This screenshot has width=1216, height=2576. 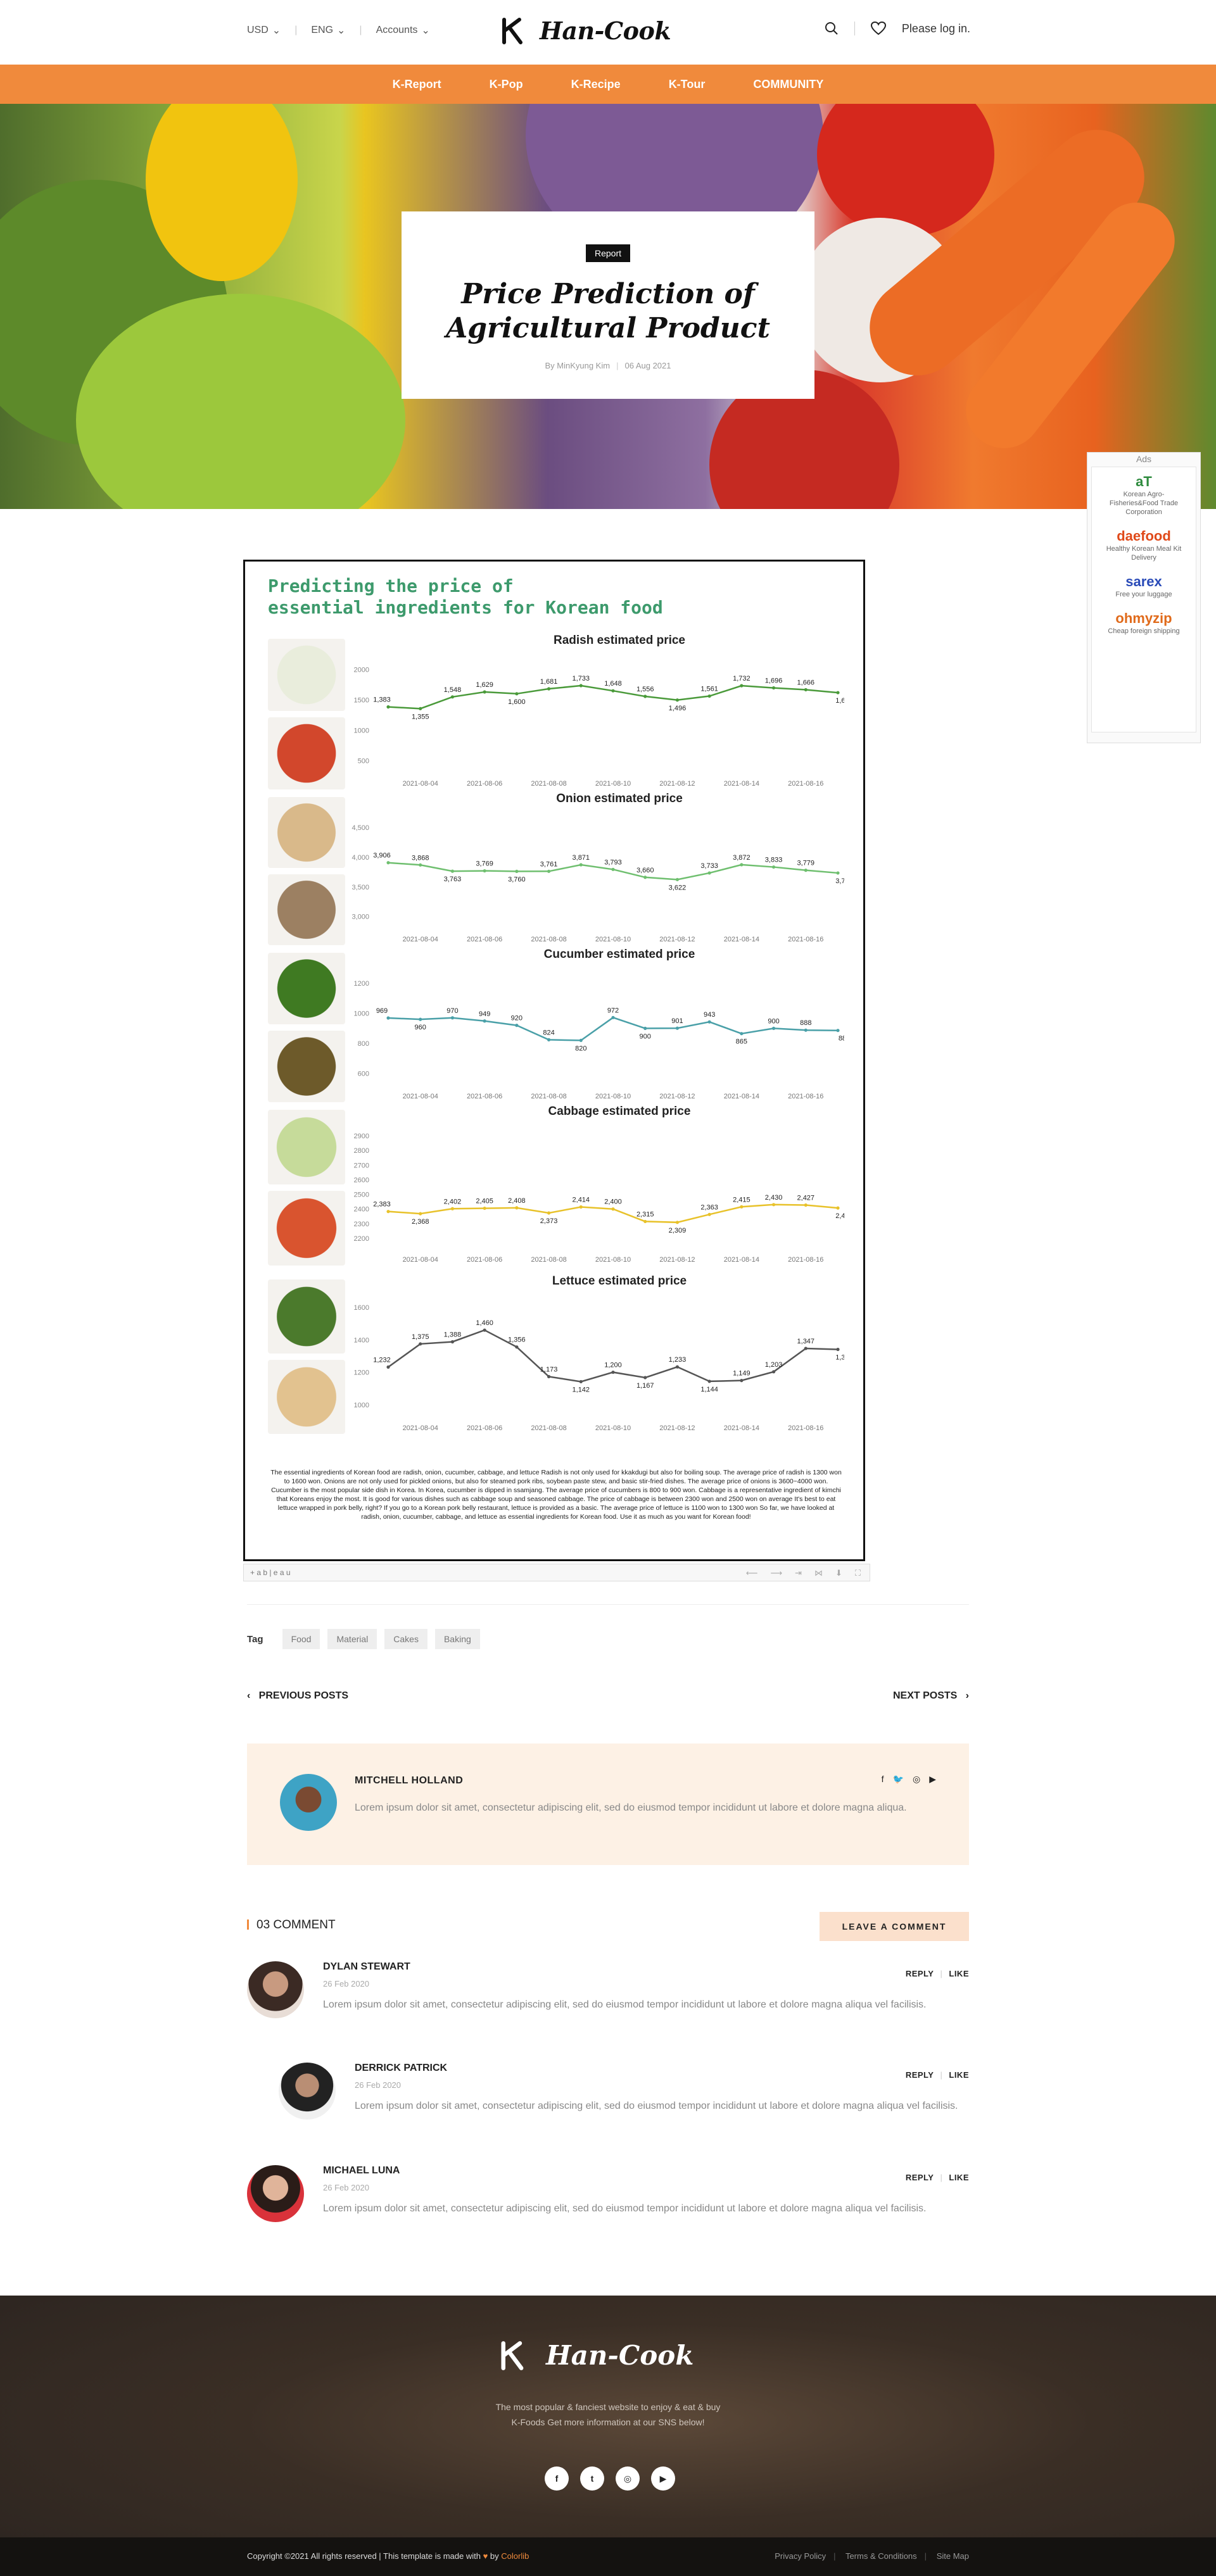 I want to click on nav-item-community: COMMUNITY, so click(x=788, y=84).